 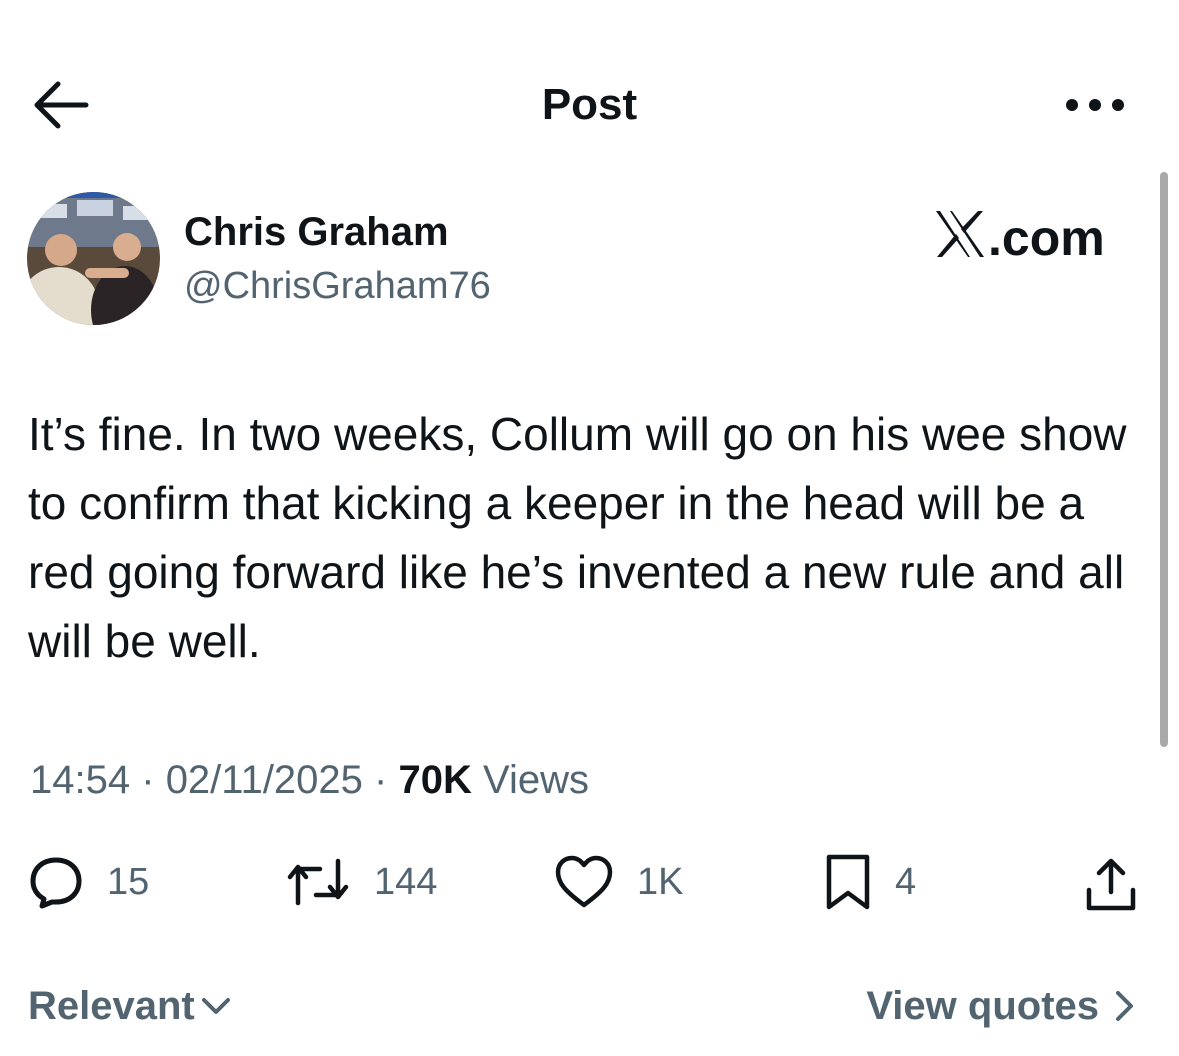 I want to click on post-date: 02/11/2025, so click(x=264, y=780).